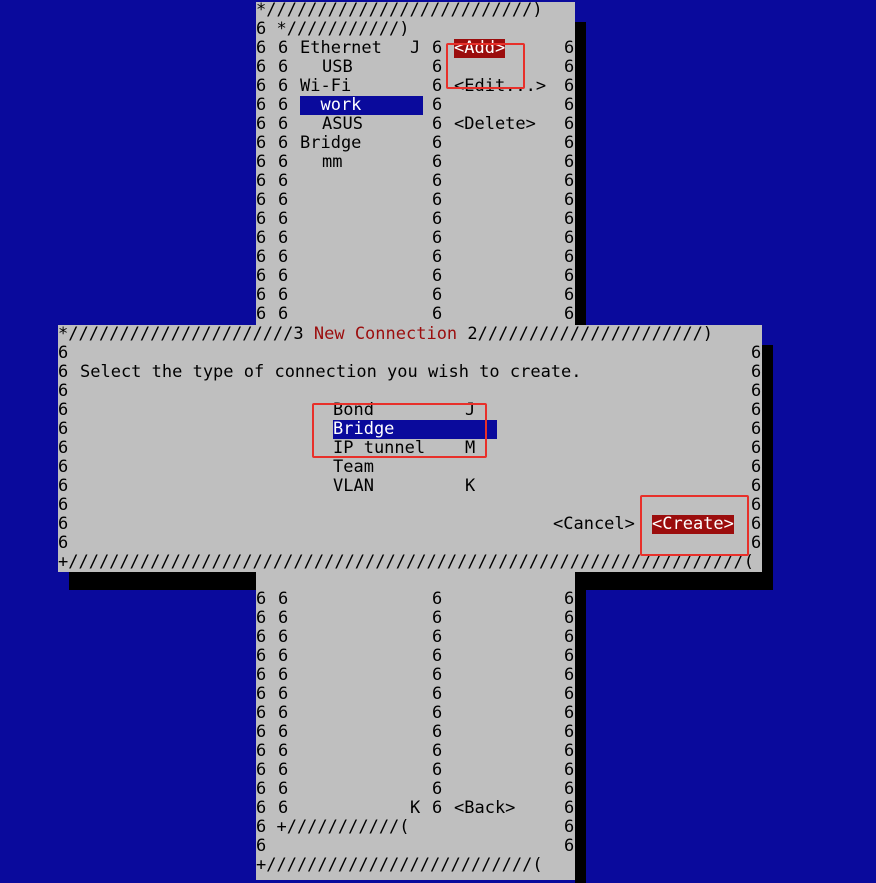 The width and height of the screenshot is (876, 883). What do you see at coordinates (594, 524) in the screenshot?
I see `cancel-button: <Cancel>` at bounding box center [594, 524].